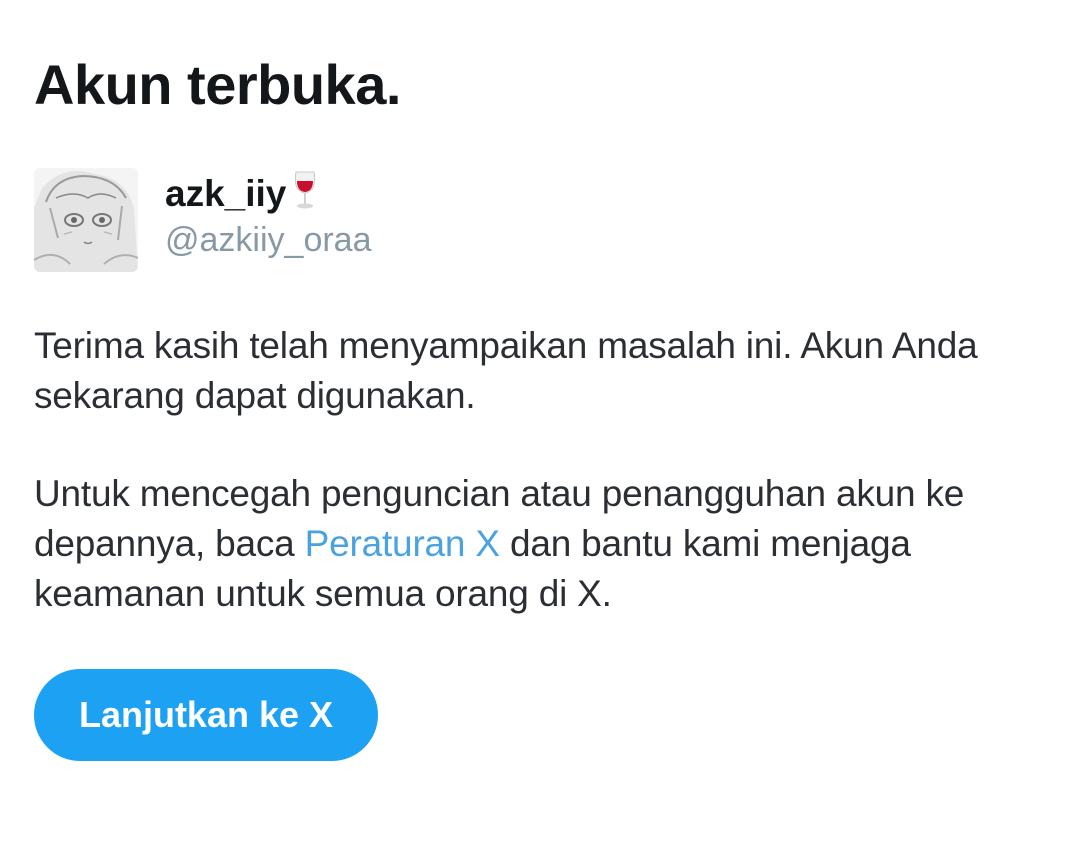 This screenshot has width=1080, height=849. What do you see at coordinates (384, 221) in the screenshot?
I see `account-card: azk_iiy @azkiiy_oraa` at bounding box center [384, 221].